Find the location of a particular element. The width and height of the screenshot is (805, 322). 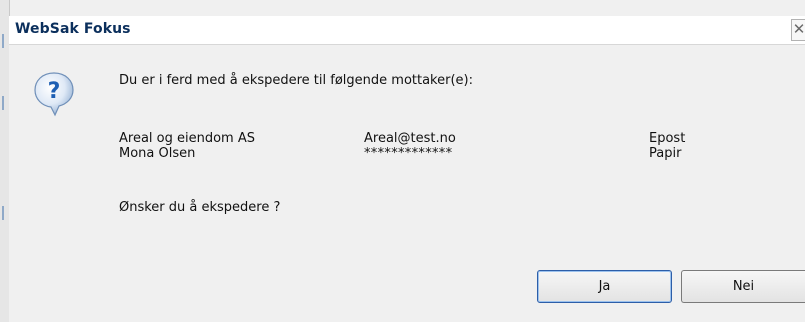

dialog-titlebar: WebSak Fokus ✕ is located at coordinates (407, 30).